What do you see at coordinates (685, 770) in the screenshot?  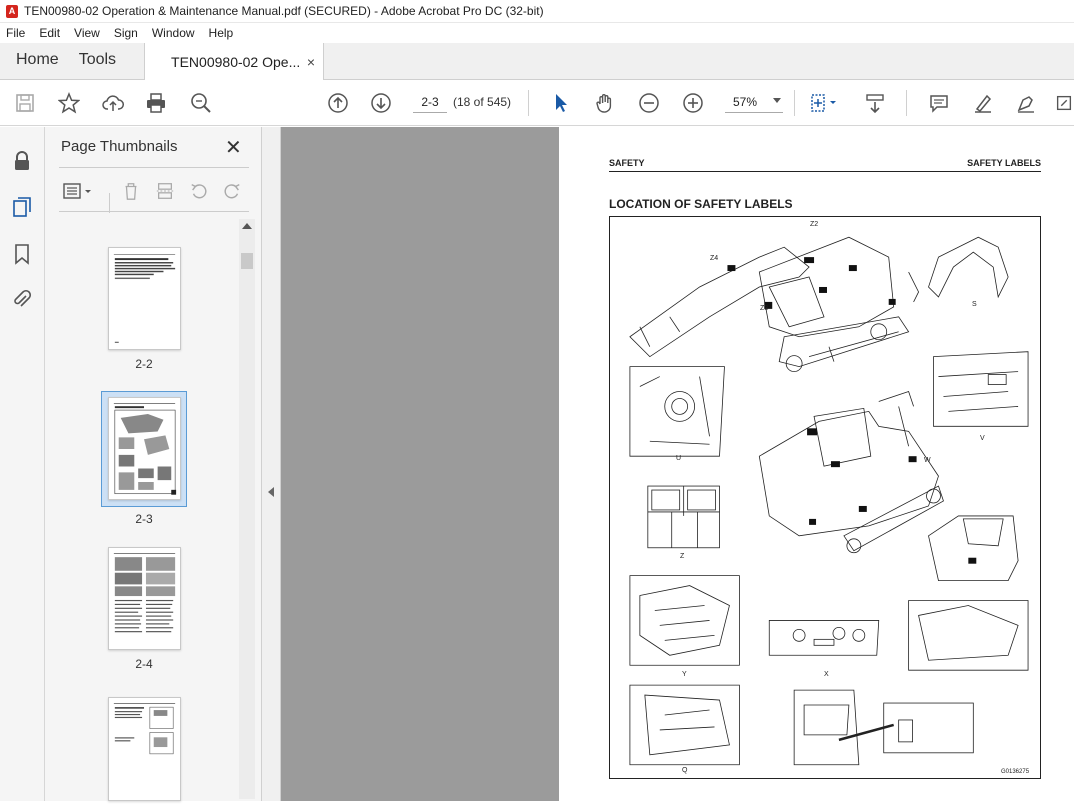 I see `figure-label-q: Q` at bounding box center [685, 770].